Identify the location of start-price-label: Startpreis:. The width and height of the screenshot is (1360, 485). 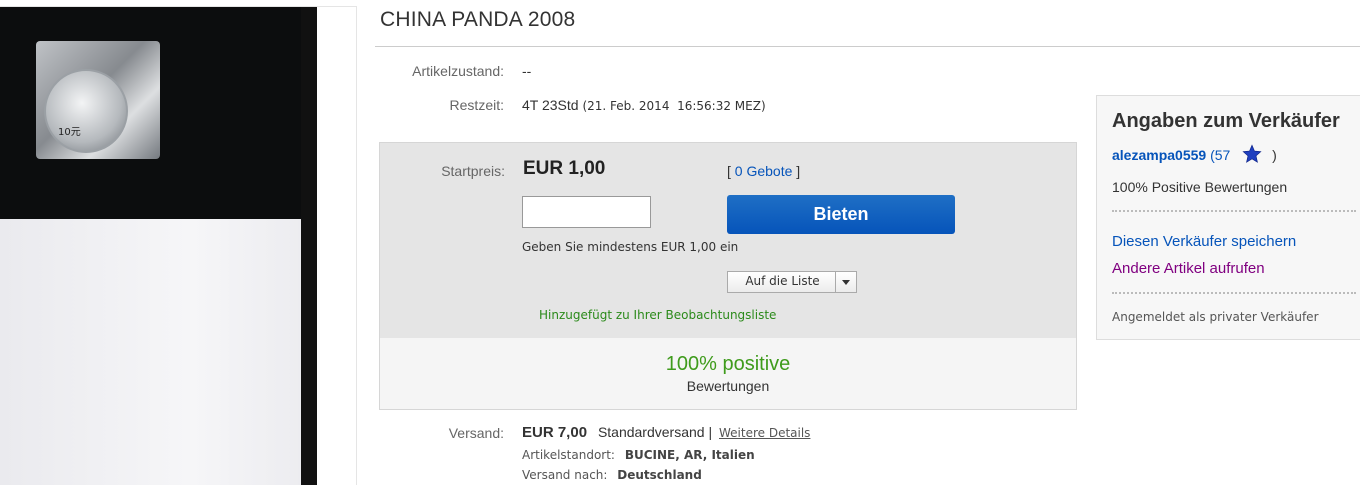
(473, 171).